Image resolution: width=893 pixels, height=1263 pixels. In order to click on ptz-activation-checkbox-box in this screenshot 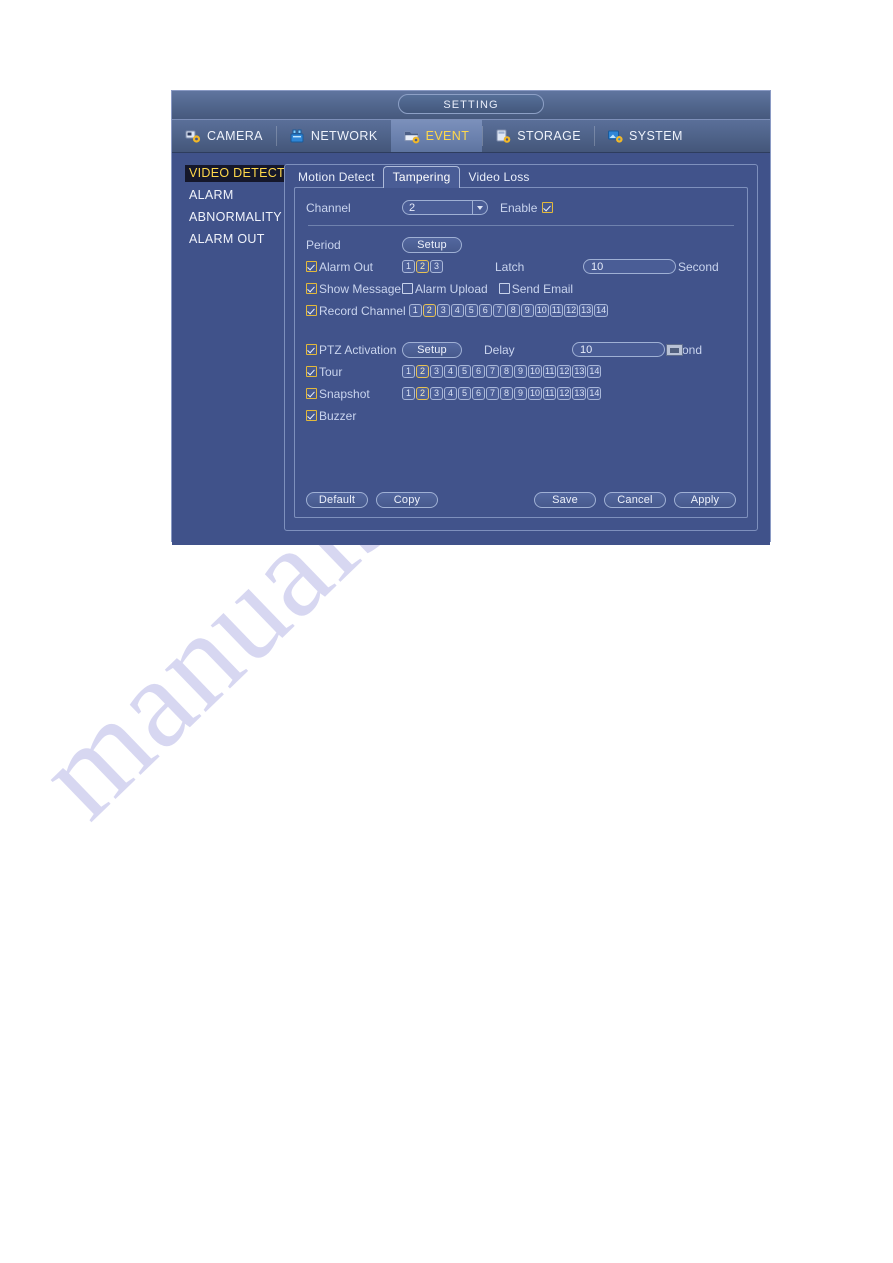, I will do `click(311, 349)`.